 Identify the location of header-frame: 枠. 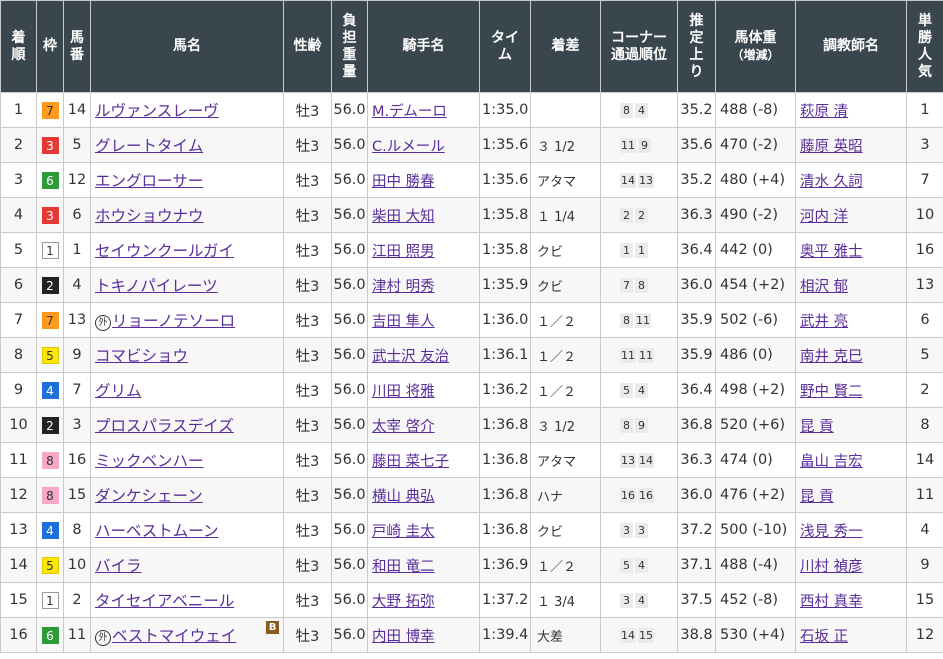
(50, 46).